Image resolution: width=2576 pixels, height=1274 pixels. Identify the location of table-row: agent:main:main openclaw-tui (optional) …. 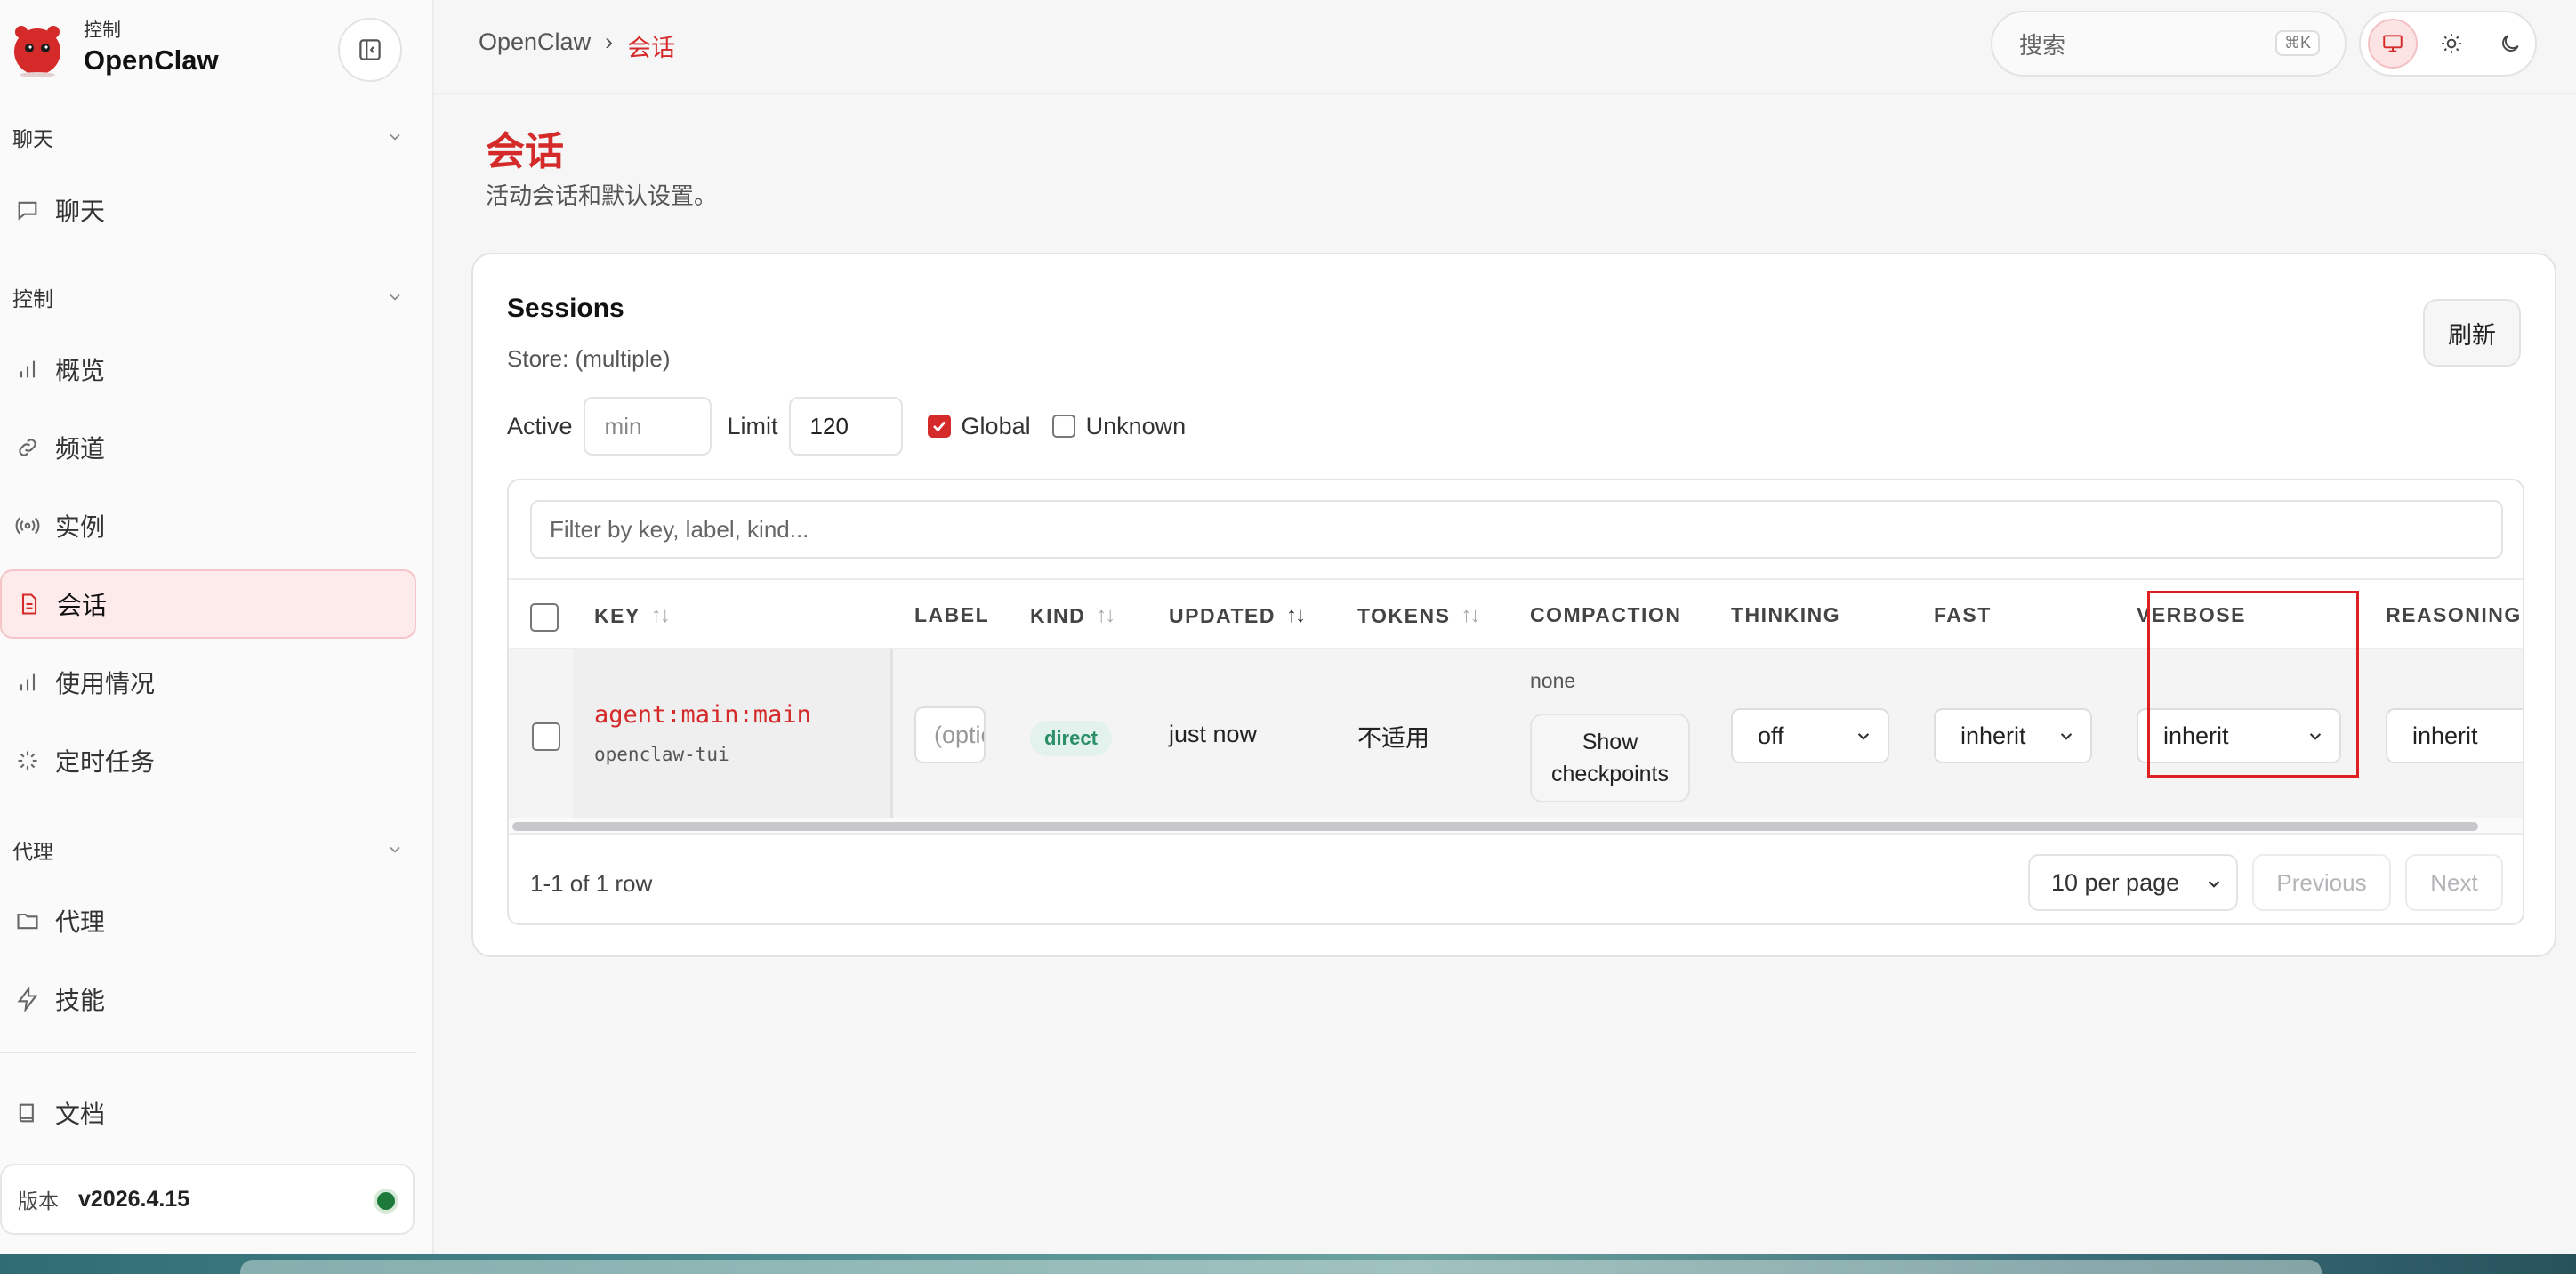
(1516, 733).